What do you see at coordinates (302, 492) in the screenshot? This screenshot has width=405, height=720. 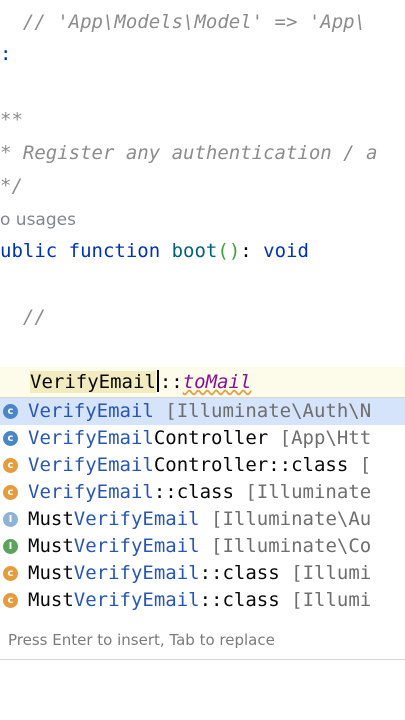 I see `completion-namespace: [Illuminate` at bounding box center [302, 492].